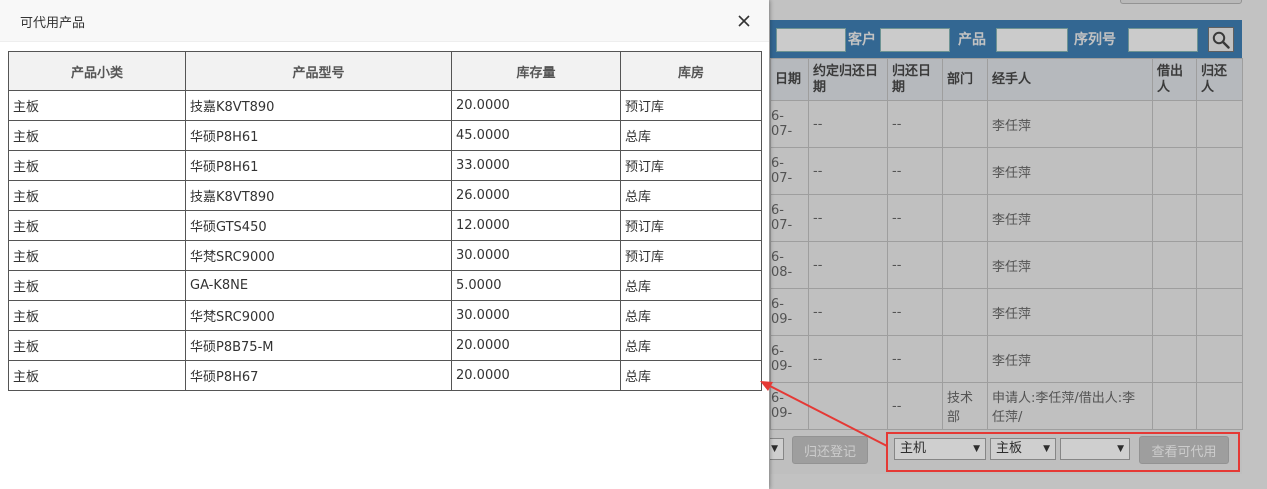 The height and width of the screenshot is (489, 1267). Describe the element at coordinates (385, 315) in the screenshot. I see `table-row: 主板 华梵SRC9000 30.0000 总库` at that location.